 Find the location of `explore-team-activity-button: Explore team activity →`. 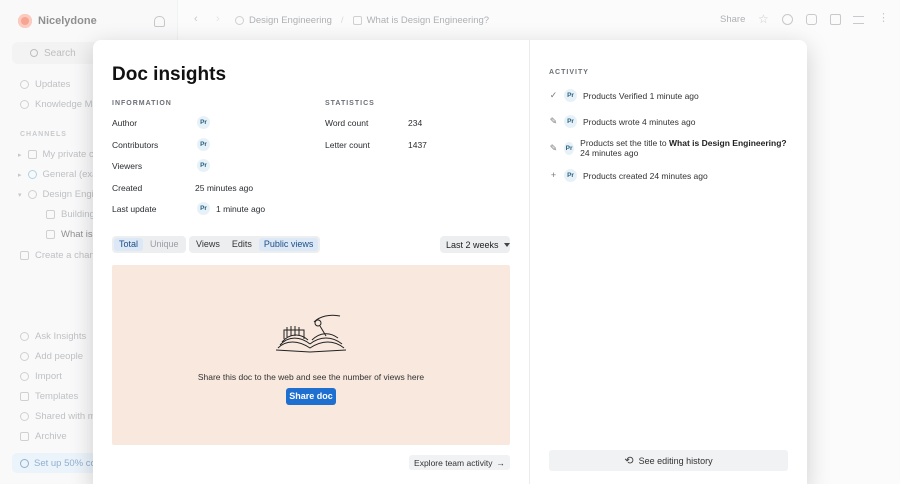

explore-team-activity-button: Explore team activity → is located at coordinates (459, 462).